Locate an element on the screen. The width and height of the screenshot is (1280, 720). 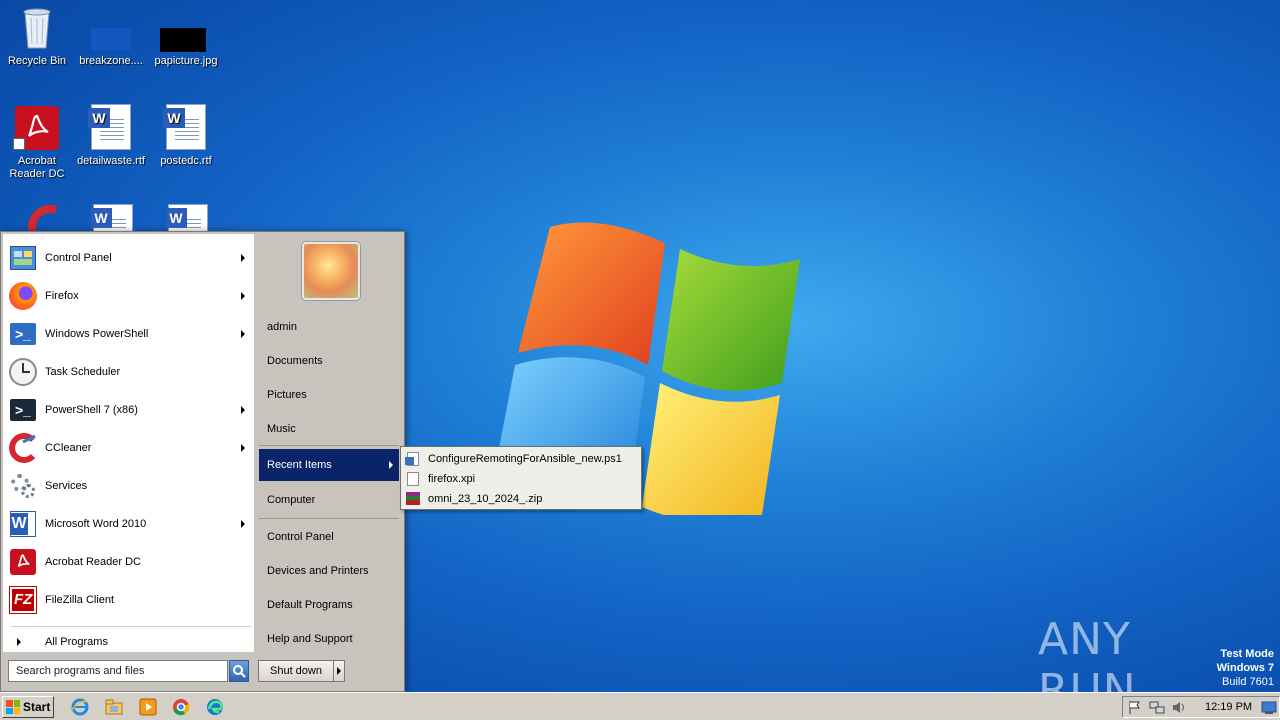
search-input: Search programs and files is located at coordinates (118, 671).